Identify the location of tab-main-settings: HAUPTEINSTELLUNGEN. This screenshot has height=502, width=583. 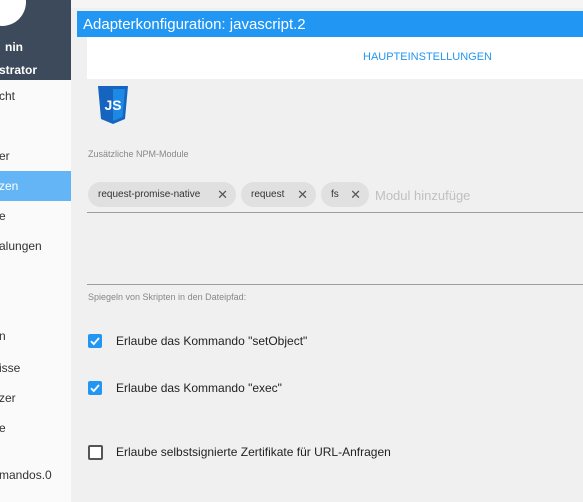
(427, 57).